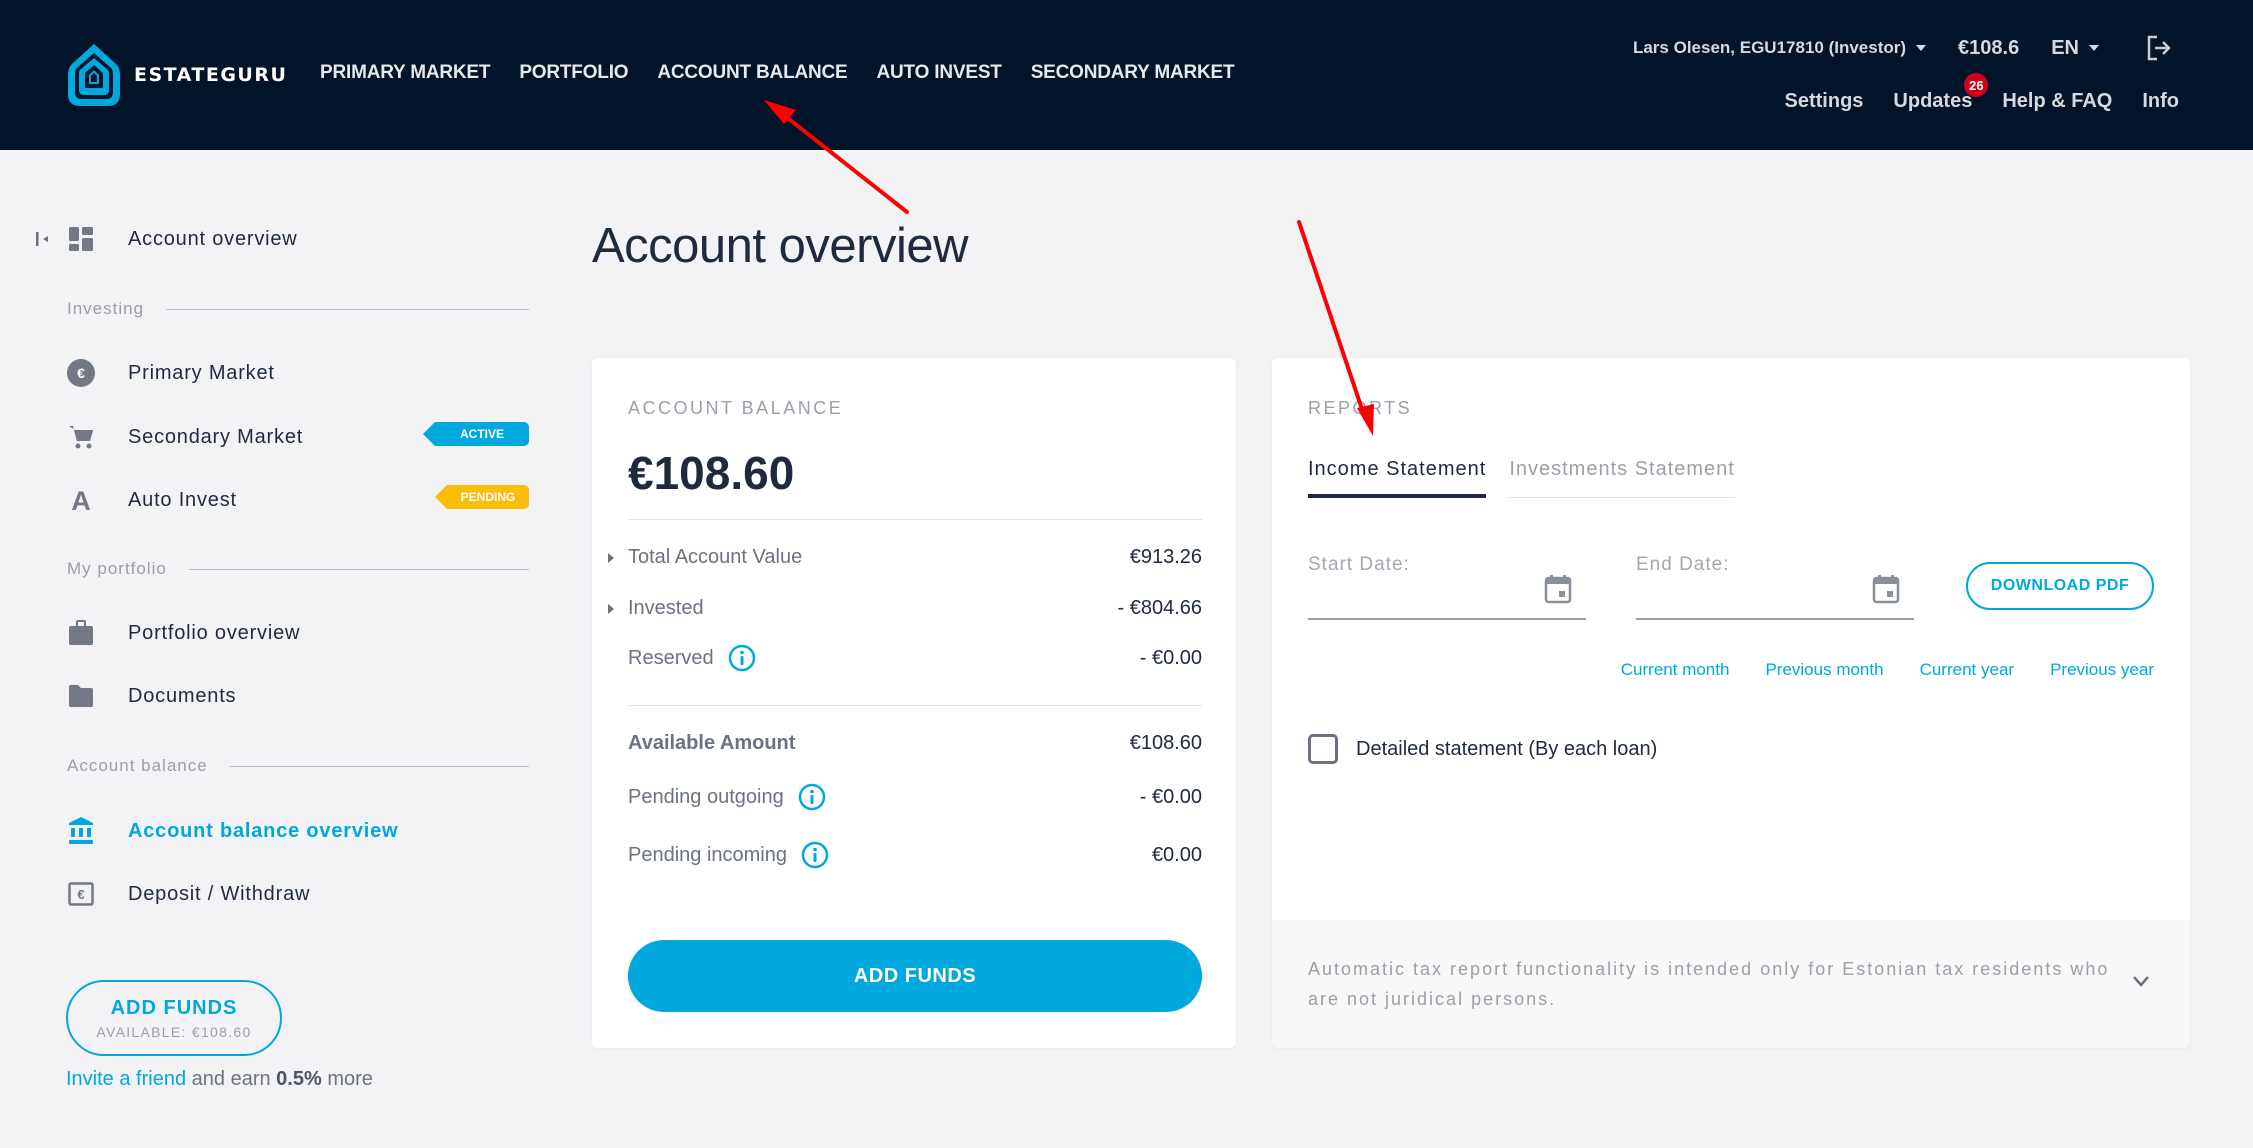 The width and height of the screenshot is (2253, 1148). I want to click on end-date-placeholder: End Date:, so click(1683, 564).